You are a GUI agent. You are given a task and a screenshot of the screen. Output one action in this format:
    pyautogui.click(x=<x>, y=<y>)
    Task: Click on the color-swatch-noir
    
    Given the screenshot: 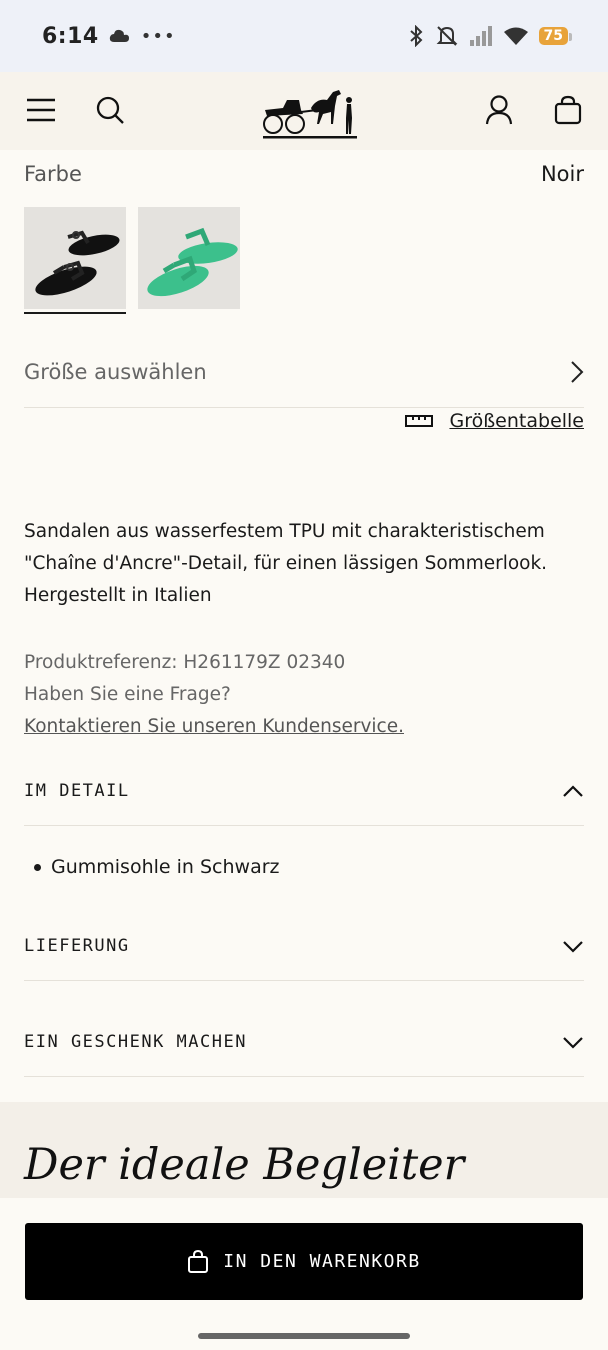 What is the action you would take?
    pyautogui.click(x=75, y=258)
    